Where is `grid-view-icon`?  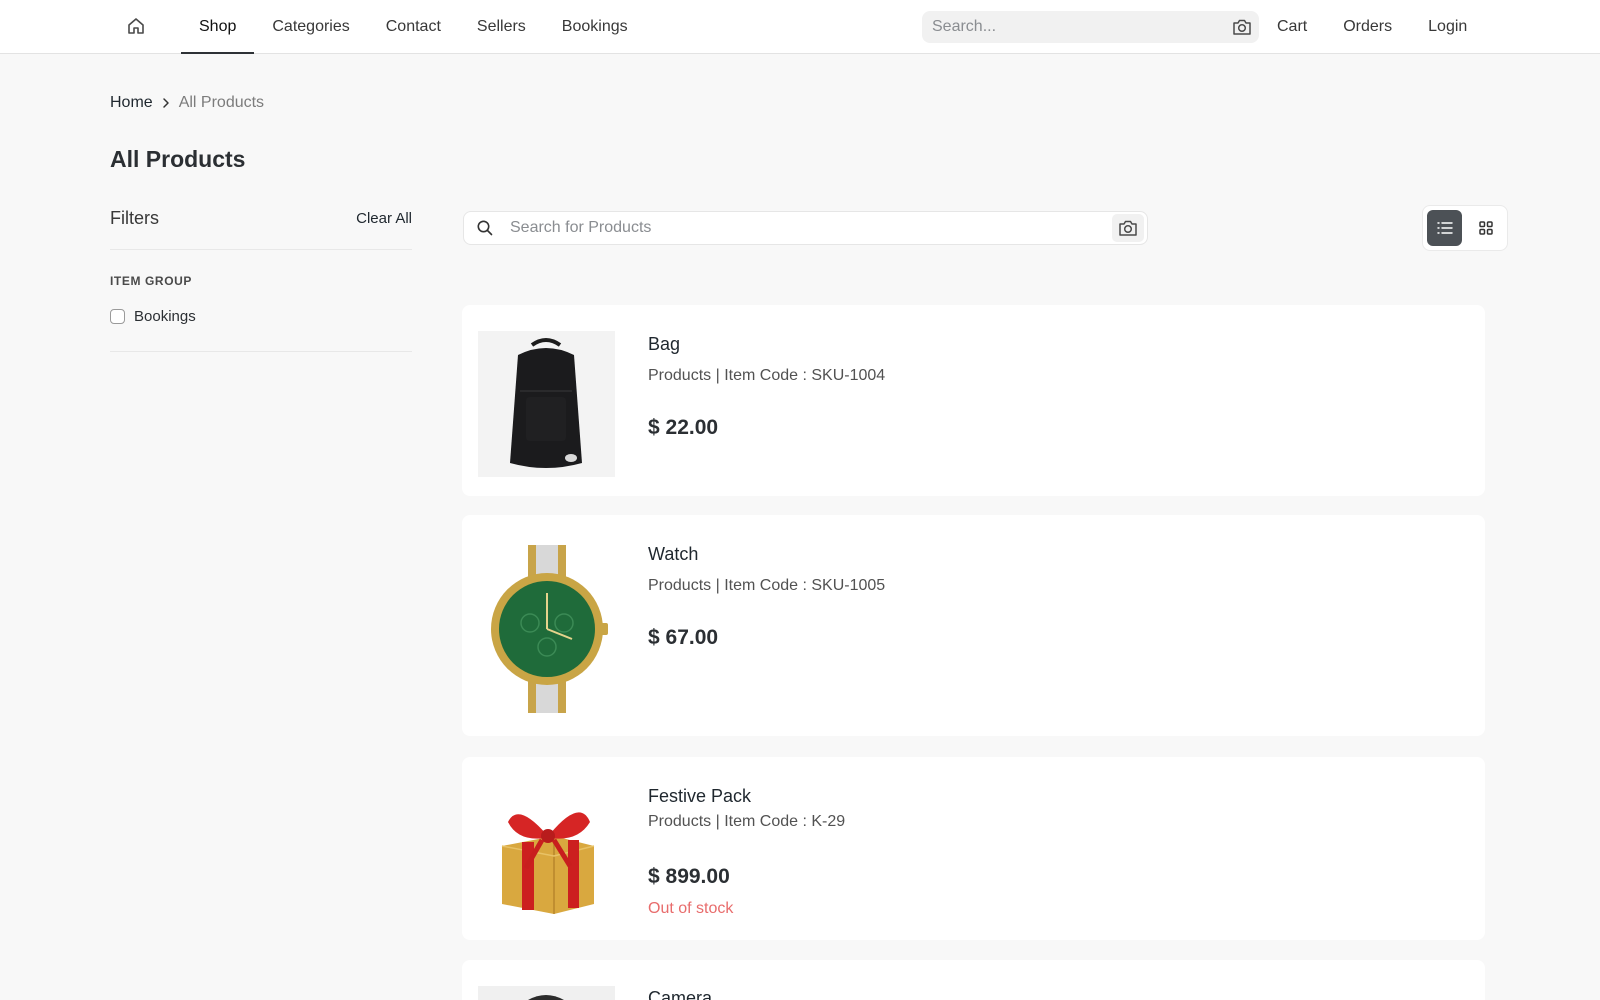 grid-view-icon is located at coordinates (1485, 228).